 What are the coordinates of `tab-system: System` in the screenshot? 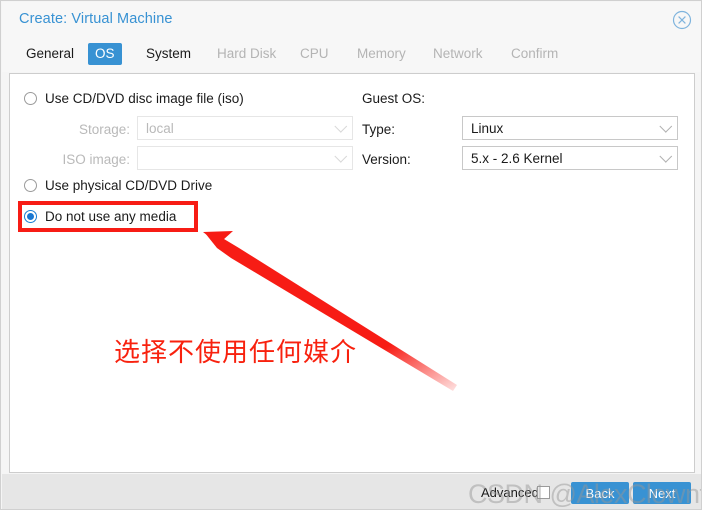 It's located at (168, 54).